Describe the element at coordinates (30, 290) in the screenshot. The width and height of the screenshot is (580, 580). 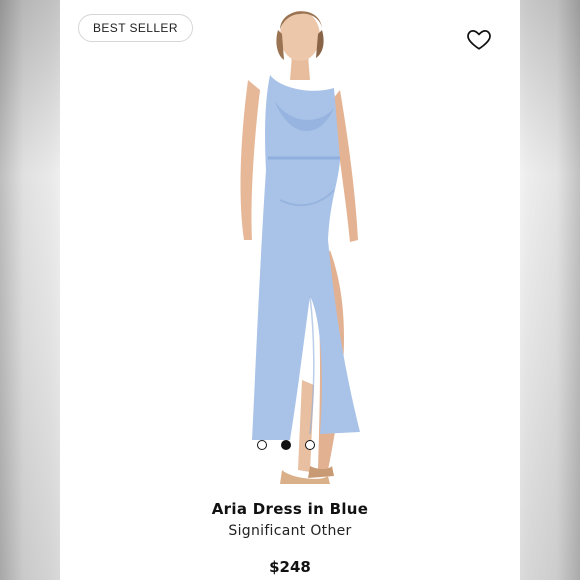
I see `background-left-edge` at that location.